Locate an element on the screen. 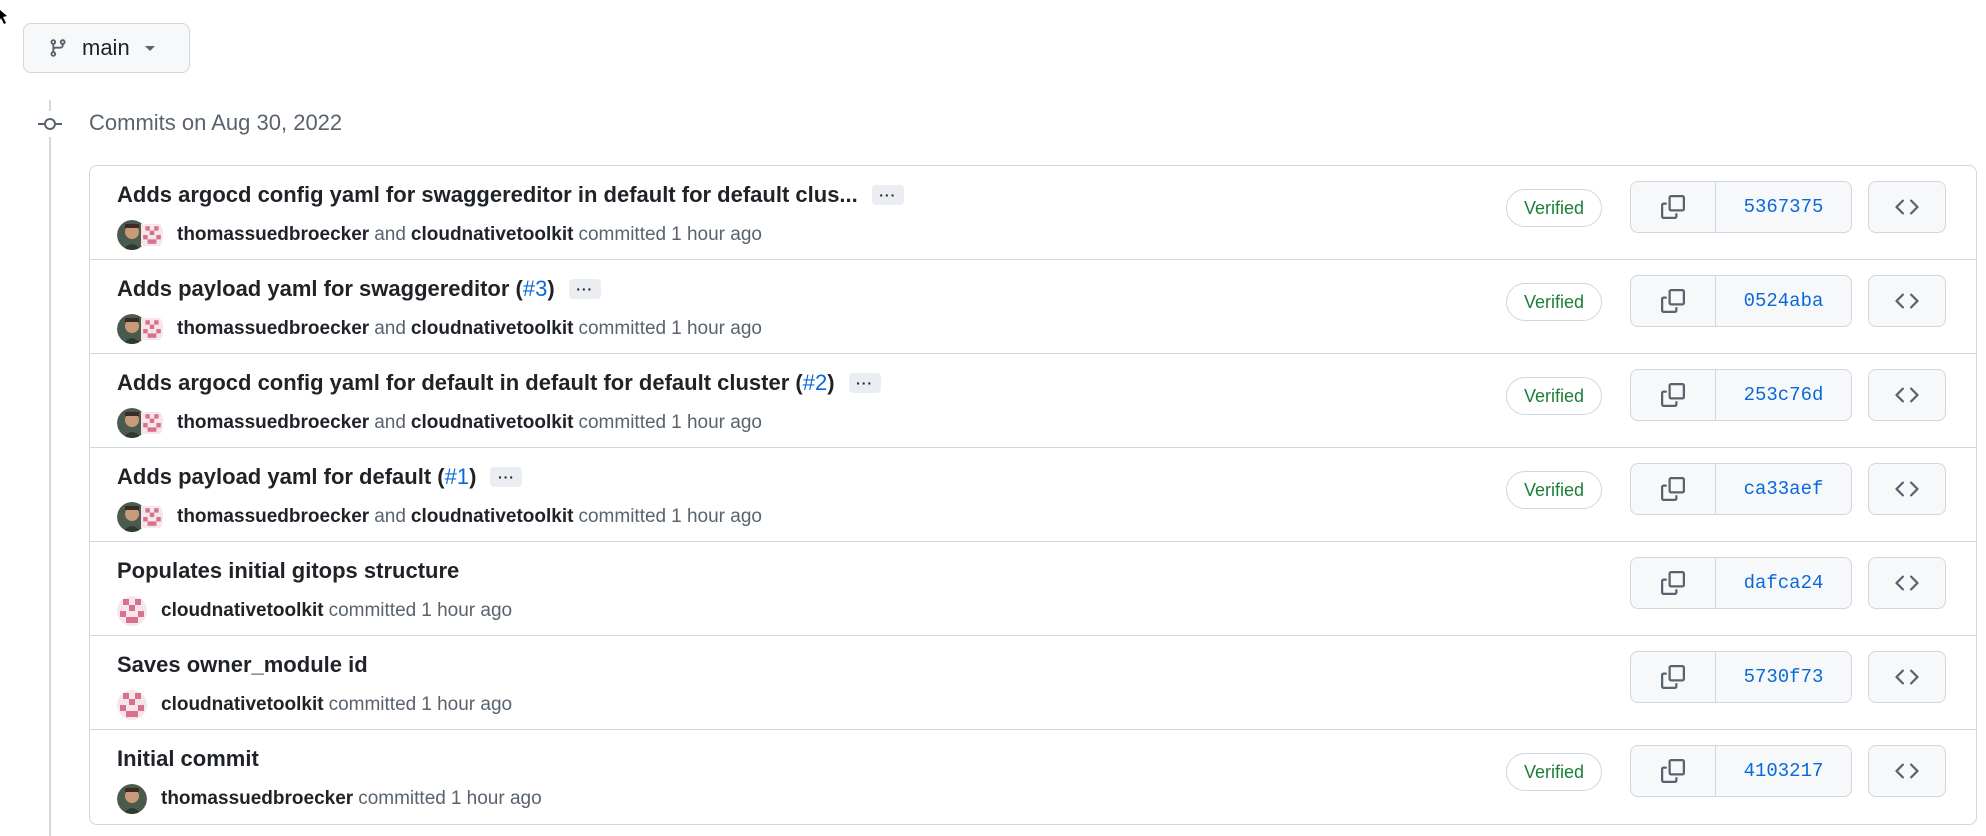 The width and height of the screenshot is (1986, 836). branch-name: main is located at coordinates (106, 47).